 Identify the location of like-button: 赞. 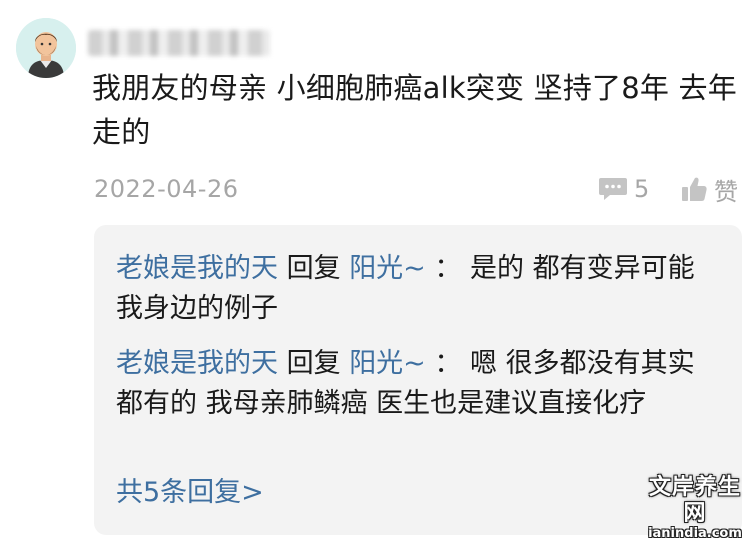
(709, 189).